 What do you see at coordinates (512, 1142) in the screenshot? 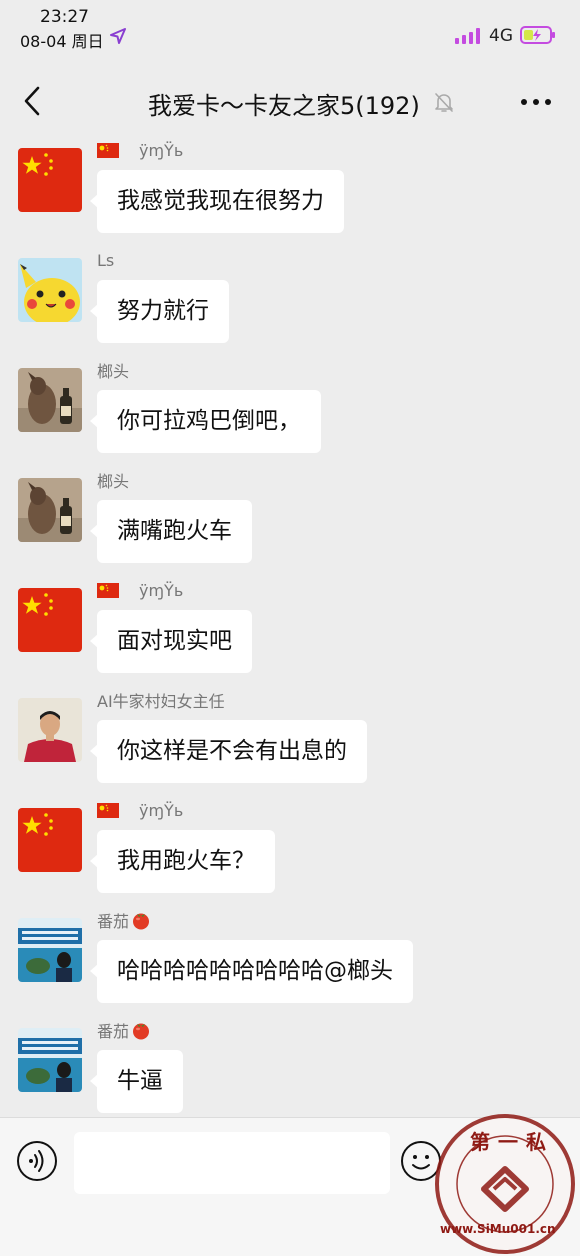
I see `watermark-text-main: 第一私` at bounding box center [512, 1142].